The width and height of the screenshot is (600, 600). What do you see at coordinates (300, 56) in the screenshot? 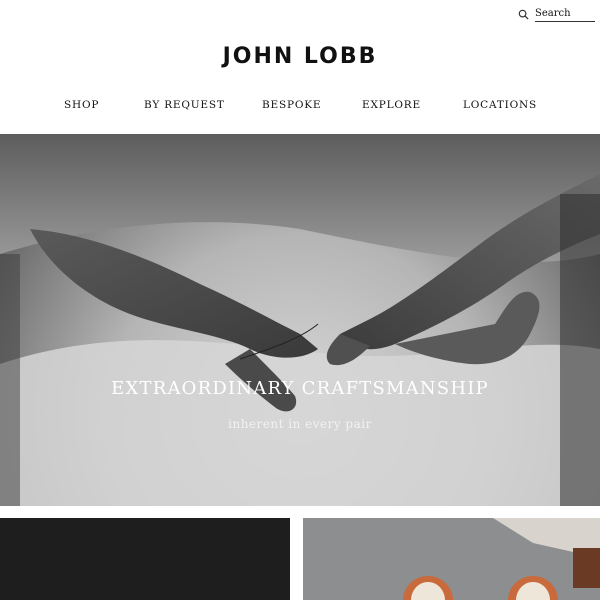
I see `brand-logo: JOHN LOBB` at bounding box center [300, 56].